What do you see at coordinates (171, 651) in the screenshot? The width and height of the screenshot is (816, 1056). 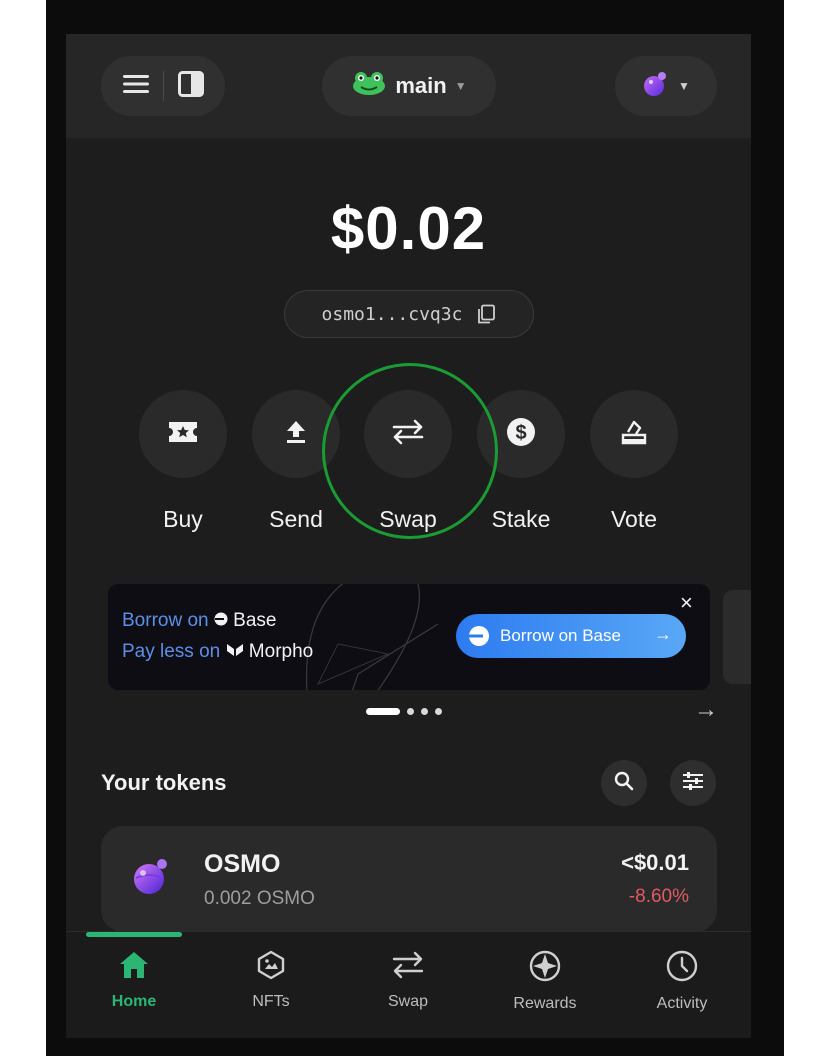 I see `banner-line2-text: Pay less on` at bounding box center [171, 651].